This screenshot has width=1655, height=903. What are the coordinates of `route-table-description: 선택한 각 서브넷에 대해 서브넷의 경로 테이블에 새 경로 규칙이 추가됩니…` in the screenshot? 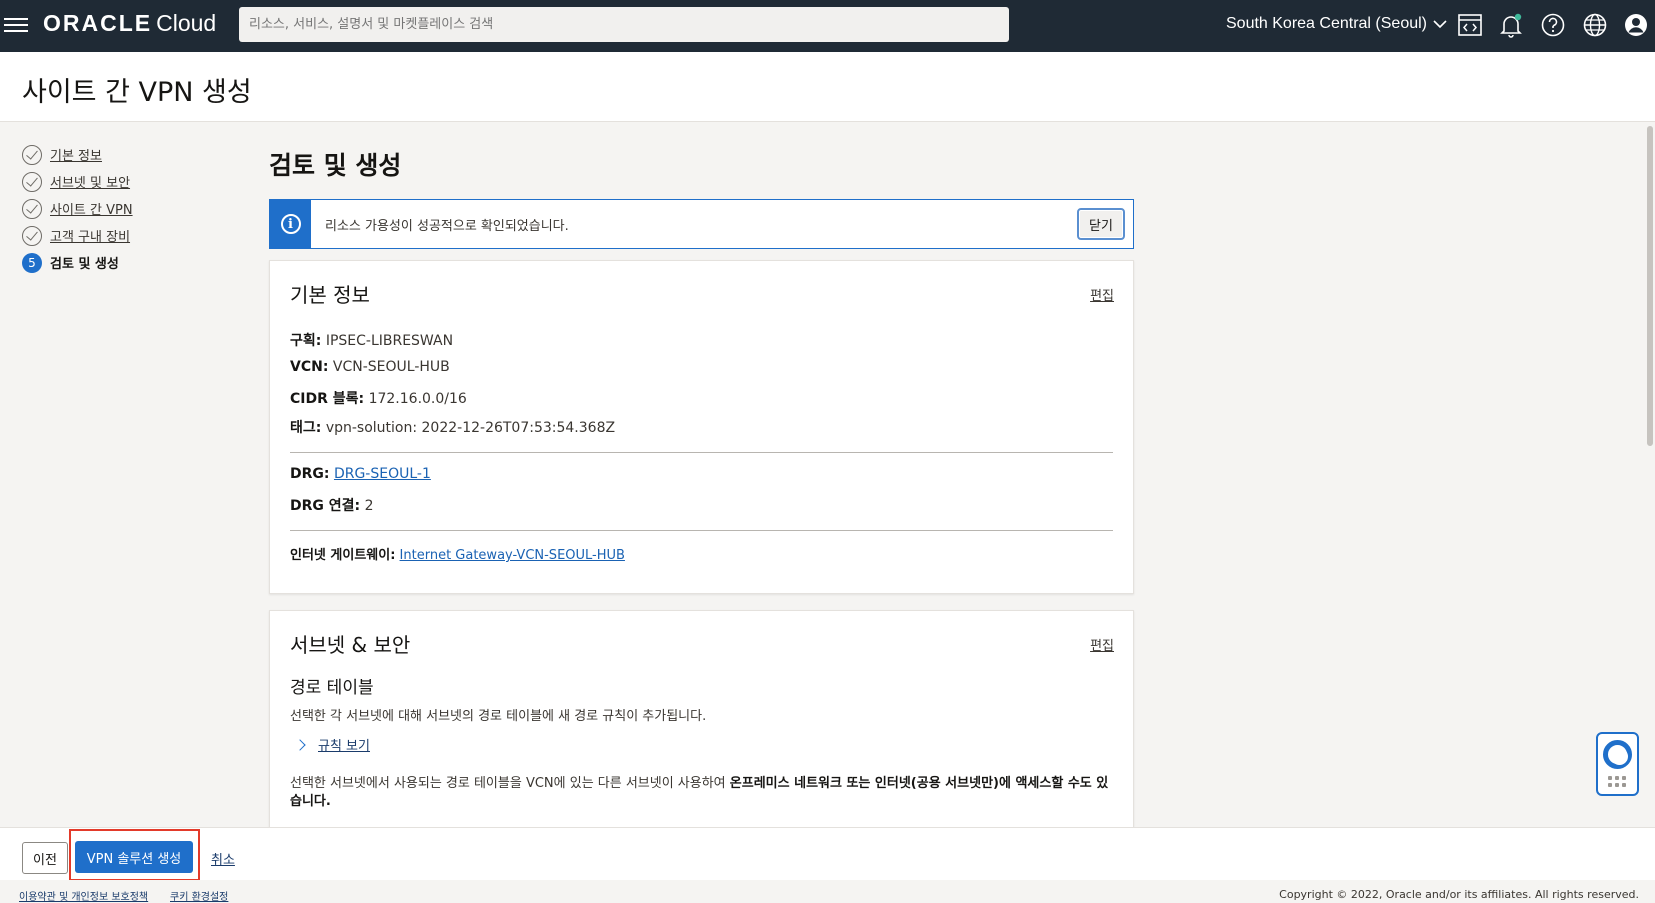 It's located at (498, 716).